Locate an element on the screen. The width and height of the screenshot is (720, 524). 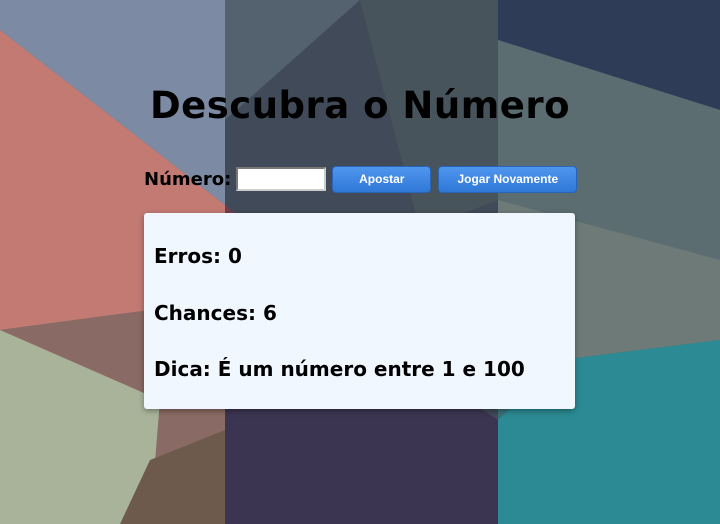
errors-label: Erros: is located at coordinates (188, 256).